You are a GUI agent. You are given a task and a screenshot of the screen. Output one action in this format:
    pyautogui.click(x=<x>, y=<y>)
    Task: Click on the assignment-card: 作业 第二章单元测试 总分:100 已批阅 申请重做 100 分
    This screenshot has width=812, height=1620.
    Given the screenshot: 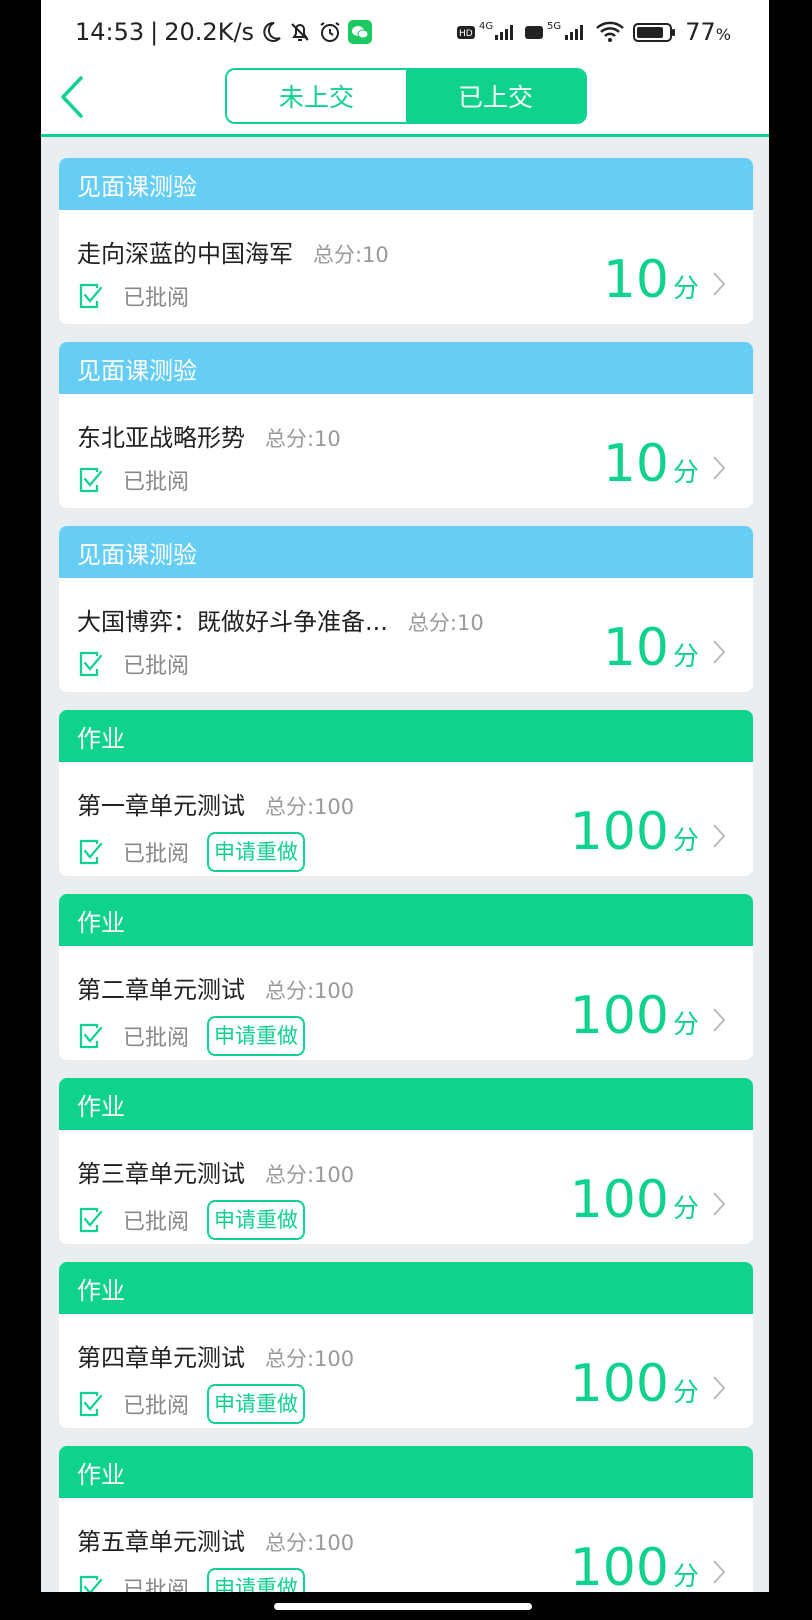 What is the action you would take?
    pyautogui.click(x=406, y=977)
    